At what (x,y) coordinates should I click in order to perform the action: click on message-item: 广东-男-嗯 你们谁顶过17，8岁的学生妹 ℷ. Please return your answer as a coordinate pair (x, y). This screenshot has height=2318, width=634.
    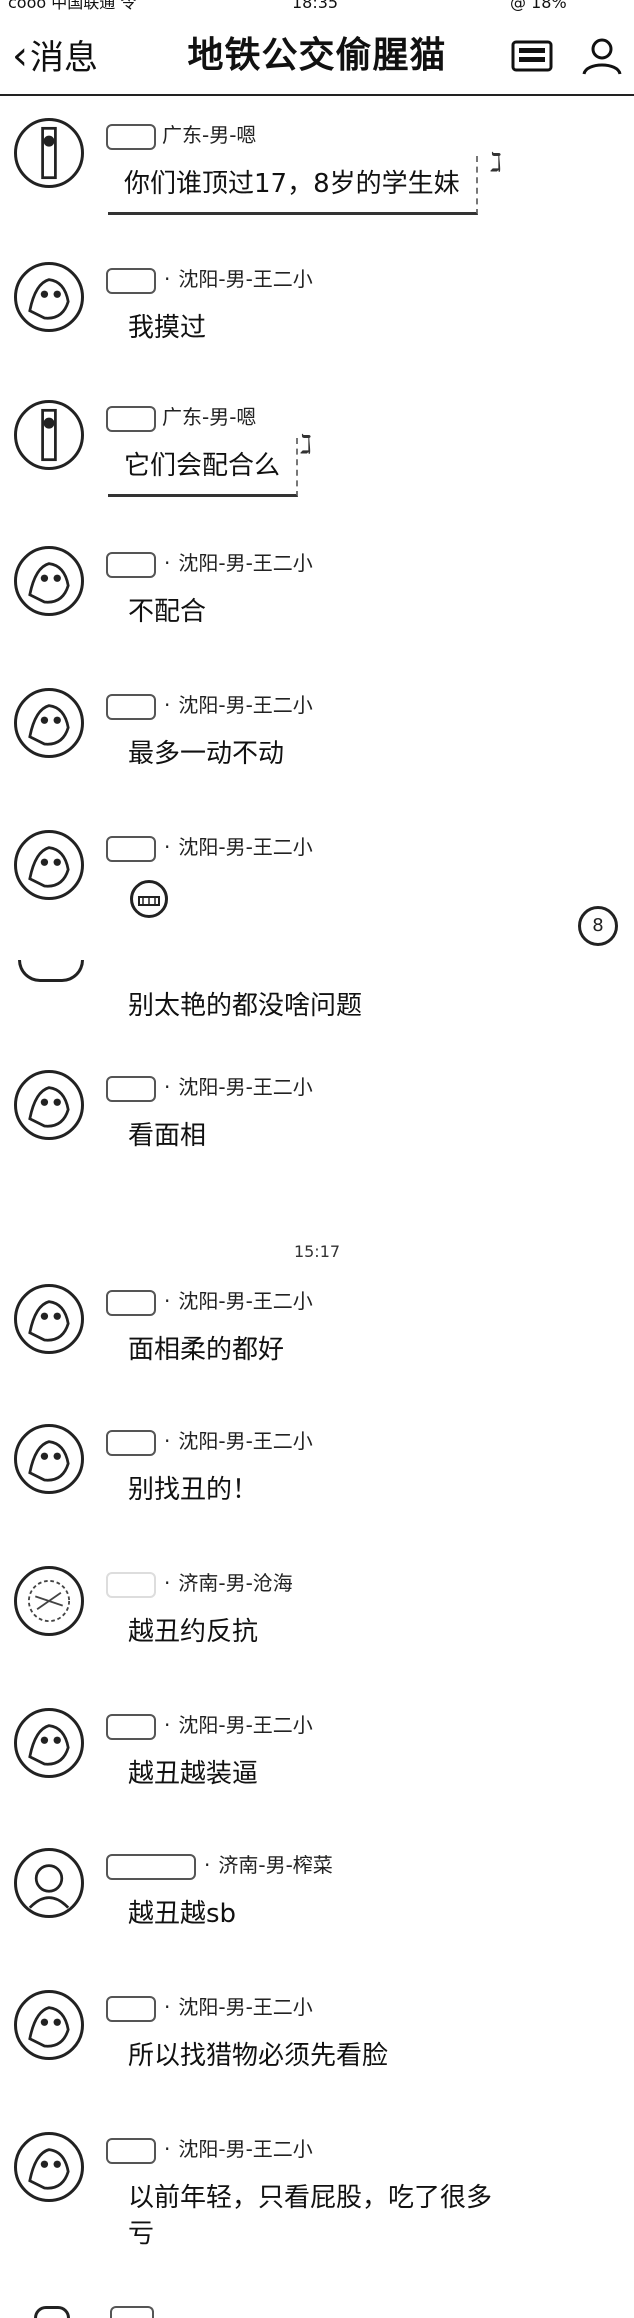
    Looking at the image, I should click on (317, 178).